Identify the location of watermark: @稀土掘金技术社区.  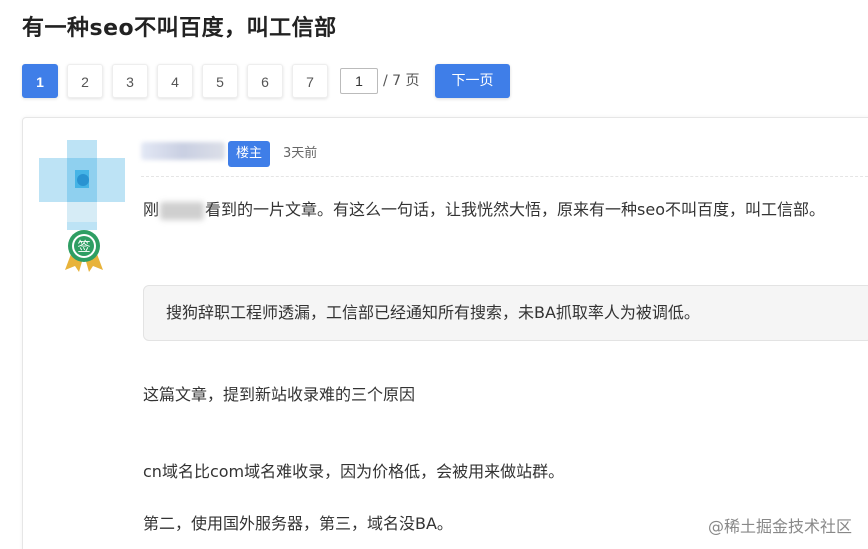
(779, 526).